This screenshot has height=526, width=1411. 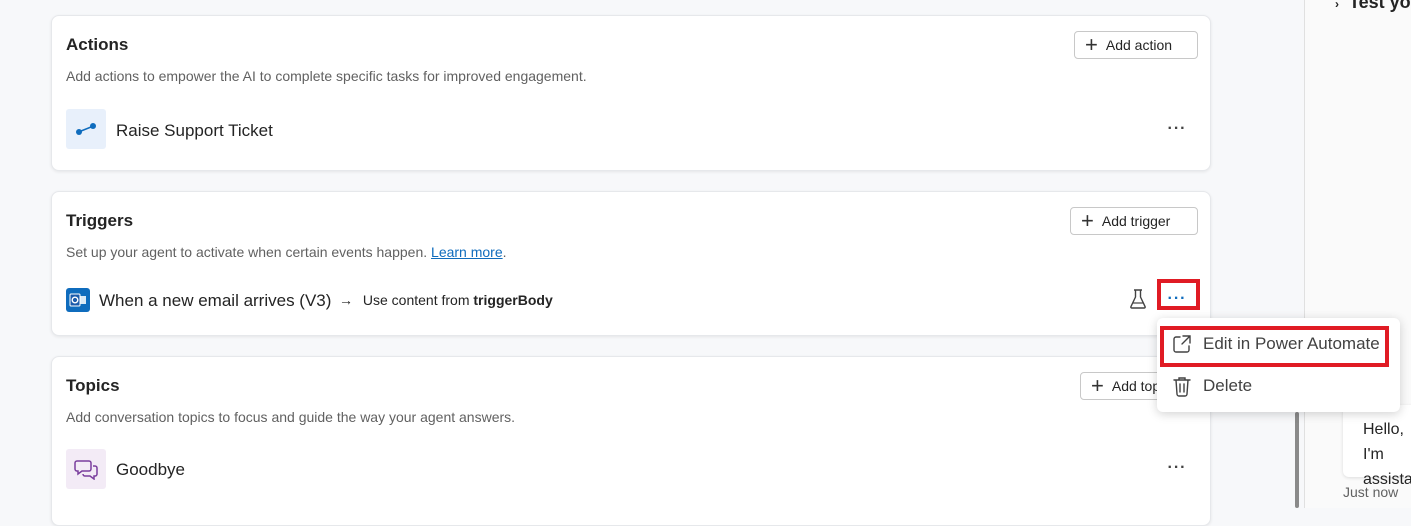 I want to click on chat-scrollbar, so click(x=1297, y=460).